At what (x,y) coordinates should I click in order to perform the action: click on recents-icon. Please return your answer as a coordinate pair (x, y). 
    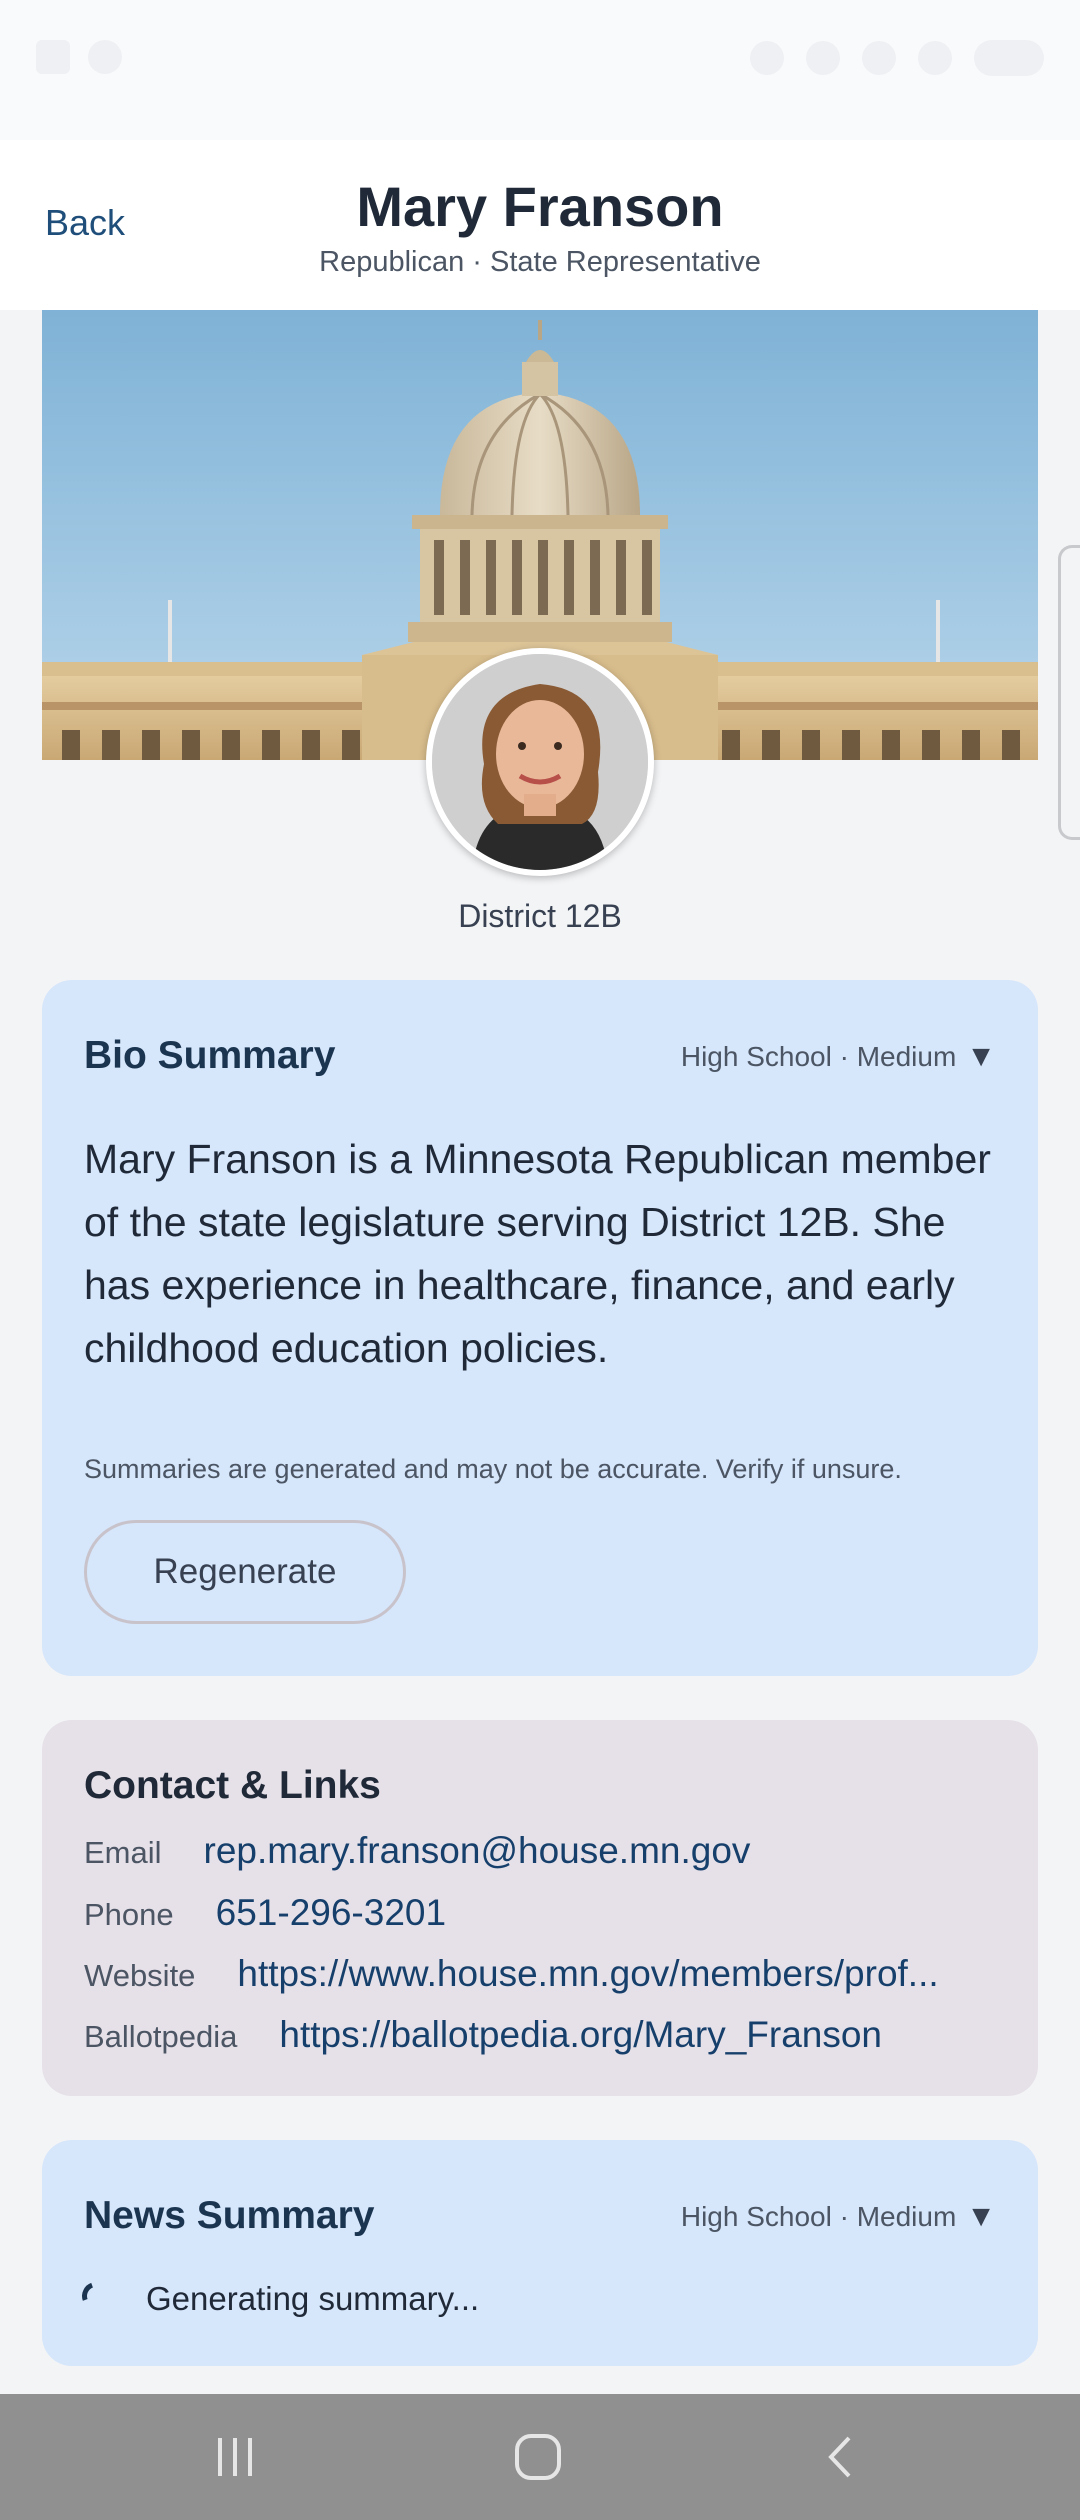
    Looking at the image, I should click on (235, 2457).